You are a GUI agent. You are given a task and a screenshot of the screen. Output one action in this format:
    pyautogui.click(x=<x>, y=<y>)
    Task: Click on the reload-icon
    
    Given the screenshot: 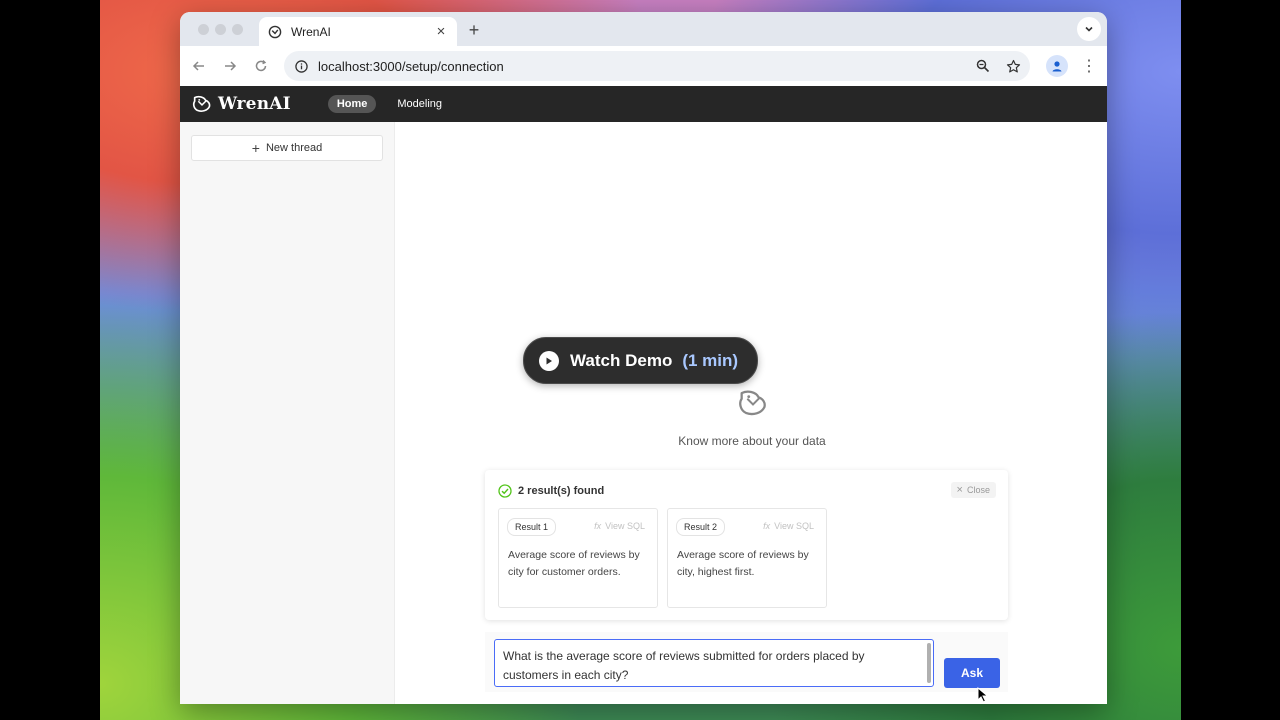 What is the action you would take?
    pyautogui.click(x=261, y=66)
    